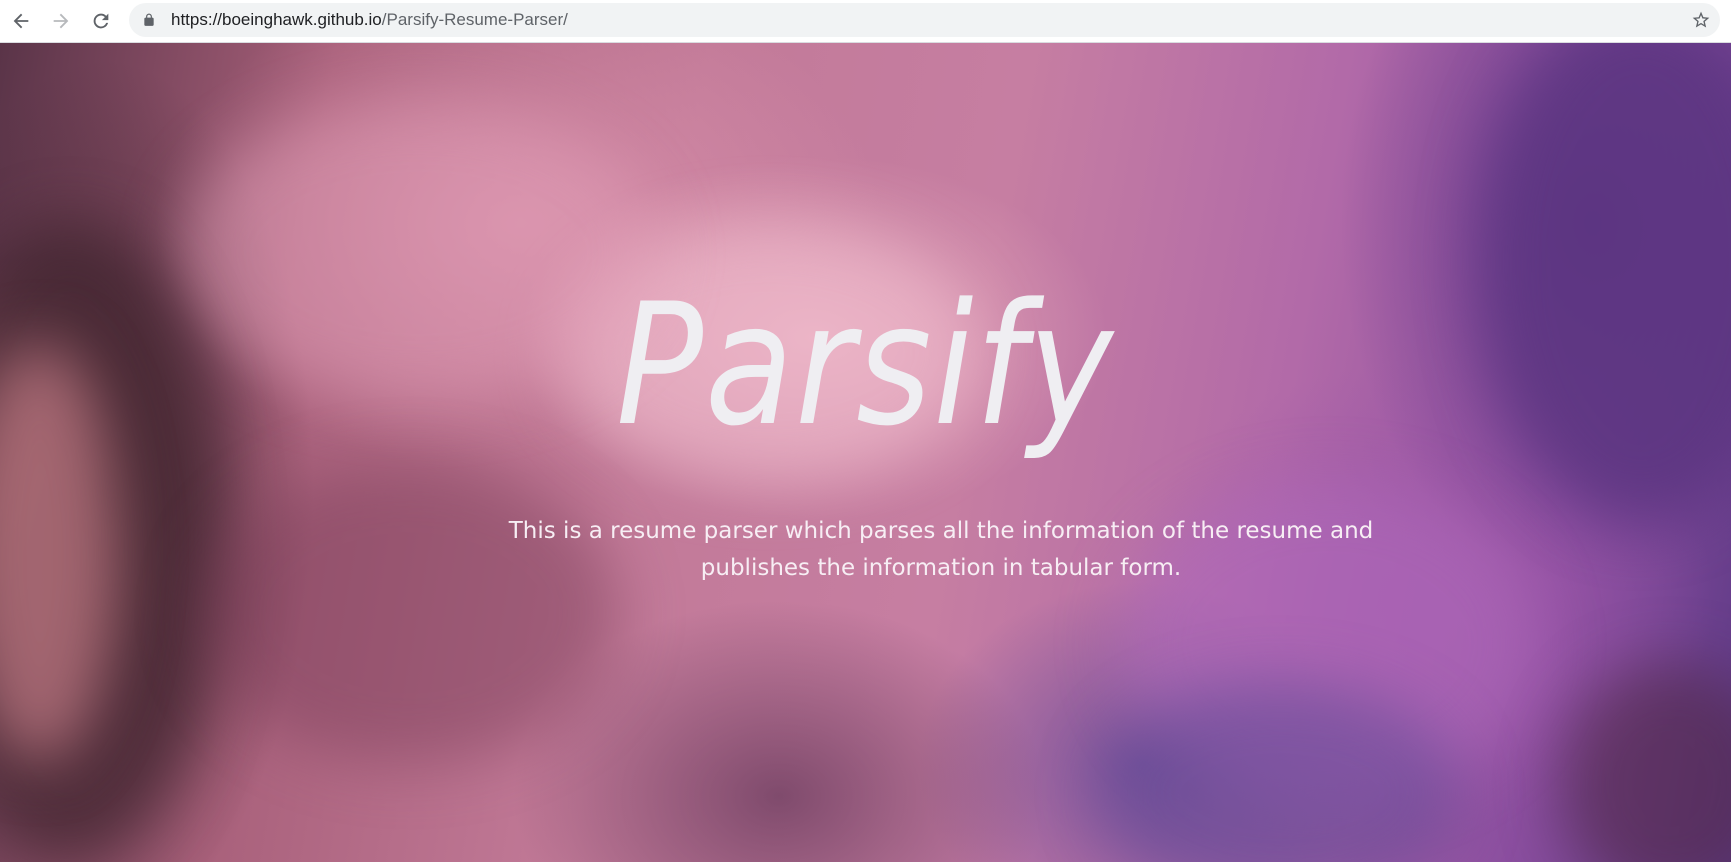  I want to click on forward-button, so click(61, 21).